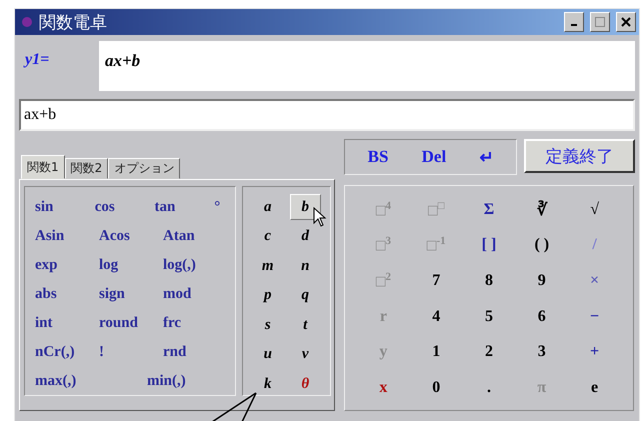  Describe the element at coordinates (195, 352) in the screenshot. I see `function-key: rnd` at that location.